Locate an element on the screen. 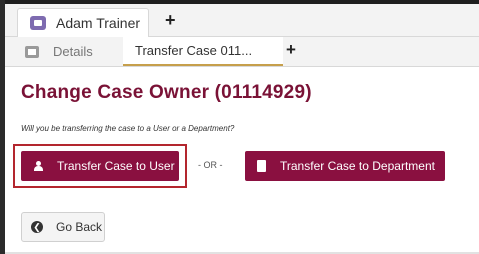 This screenshot has width=479, height=254. user-icon is located at coordinates (38, 166).